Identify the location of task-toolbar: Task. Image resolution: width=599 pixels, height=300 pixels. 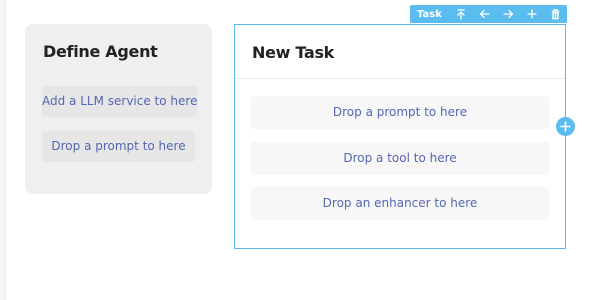
(488, 14).